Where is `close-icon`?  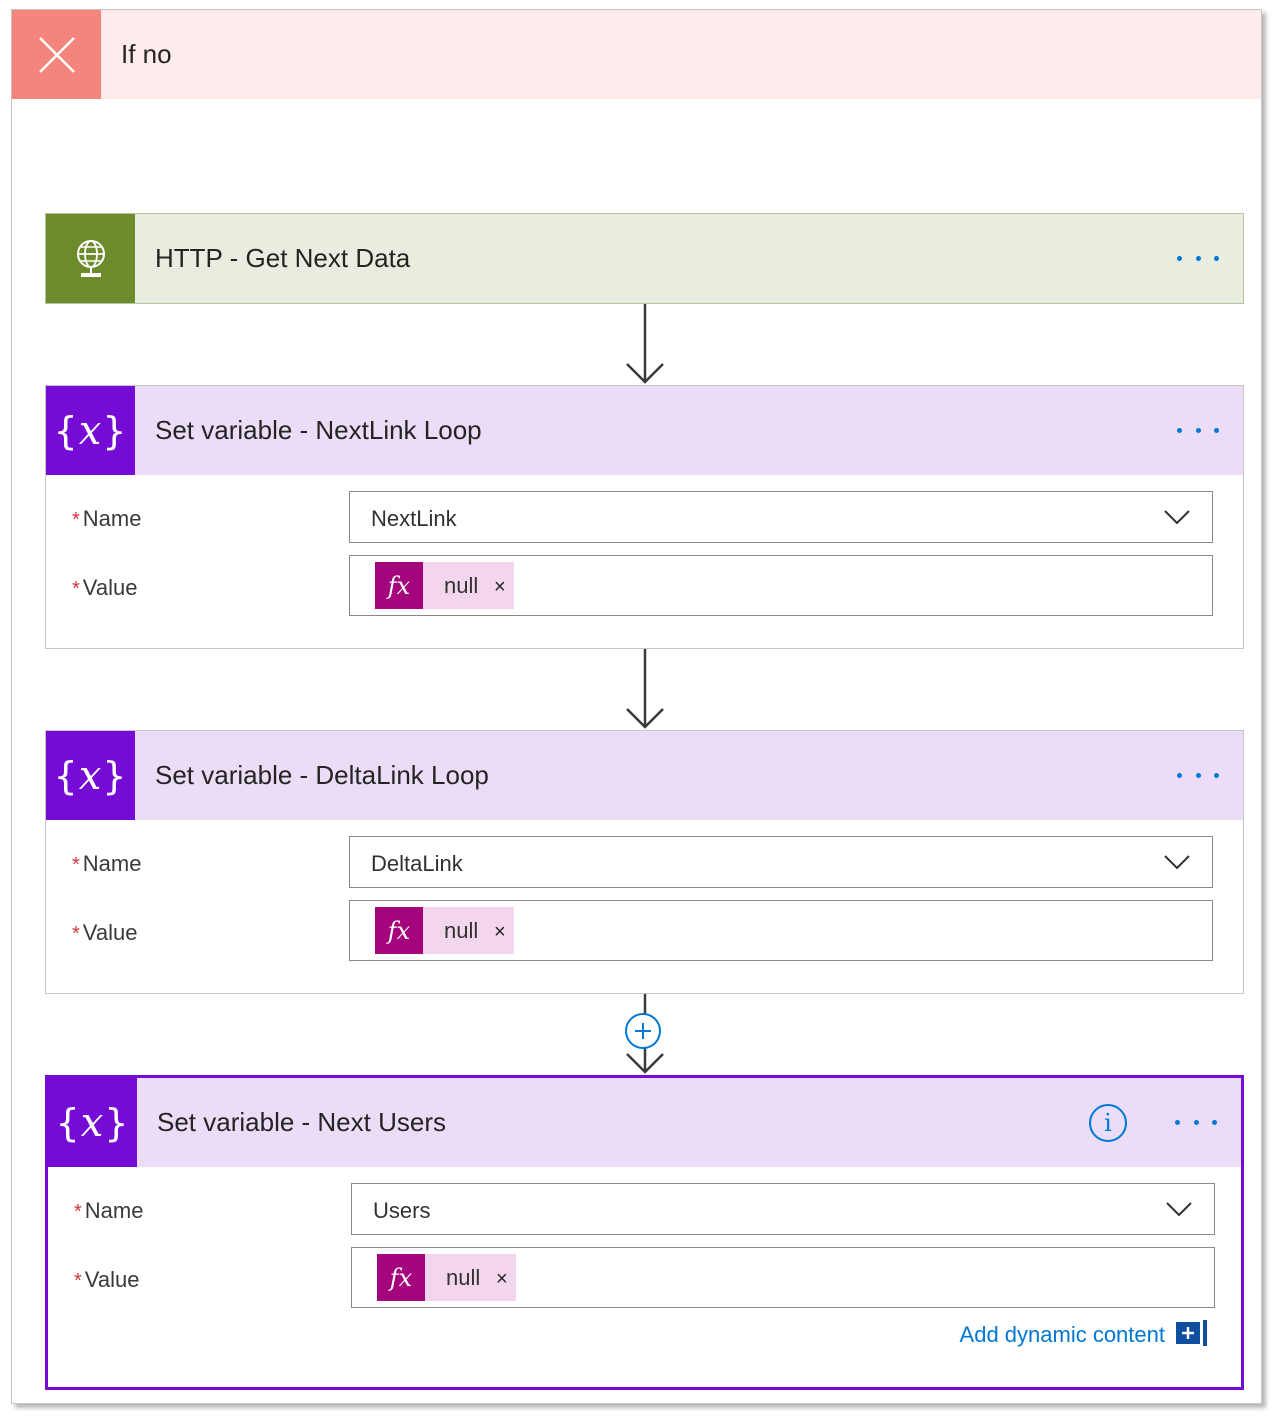
close-icon is located at coordinates (56, 54).